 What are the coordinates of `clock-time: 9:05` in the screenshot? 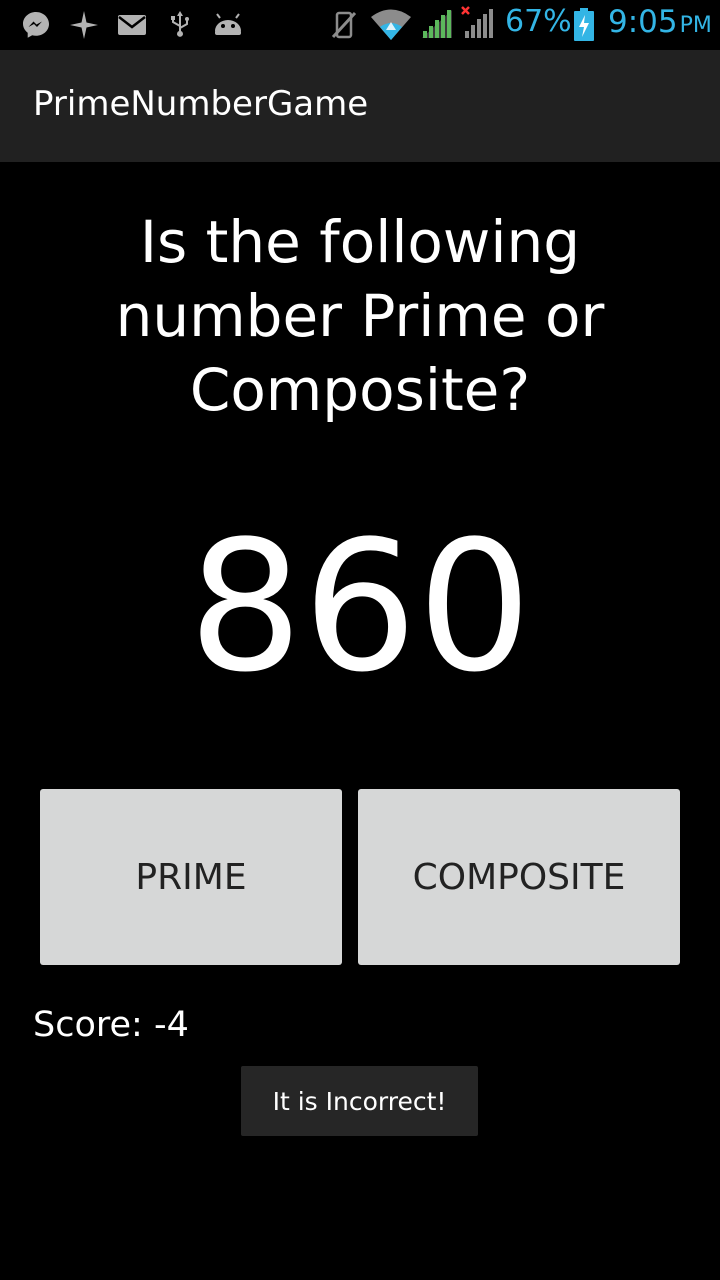 It's located at (643, 22).